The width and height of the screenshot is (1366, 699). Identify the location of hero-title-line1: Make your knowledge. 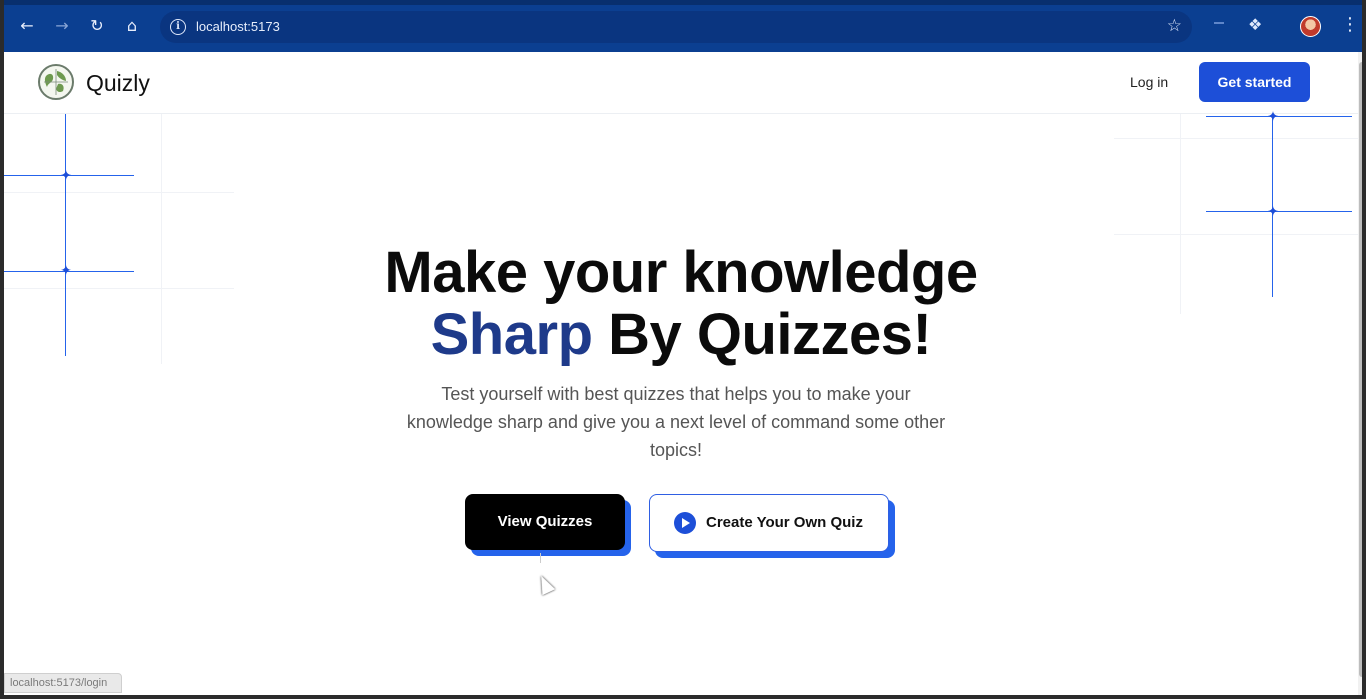
(681, 272).